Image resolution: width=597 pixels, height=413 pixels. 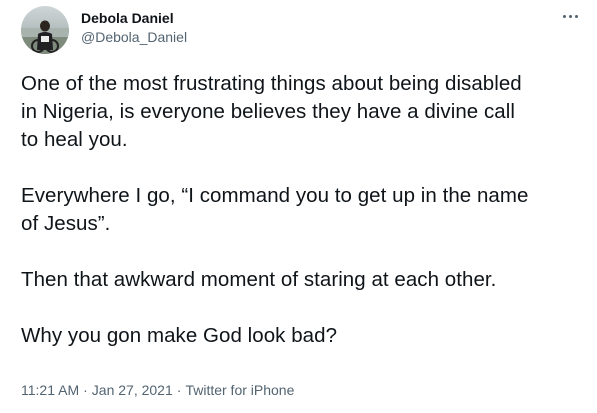 What do you see at coordinates (239, 390) in the screenshot?
I see `tweet-source: Twitter for iPhone` at bounding box center [239, 390].